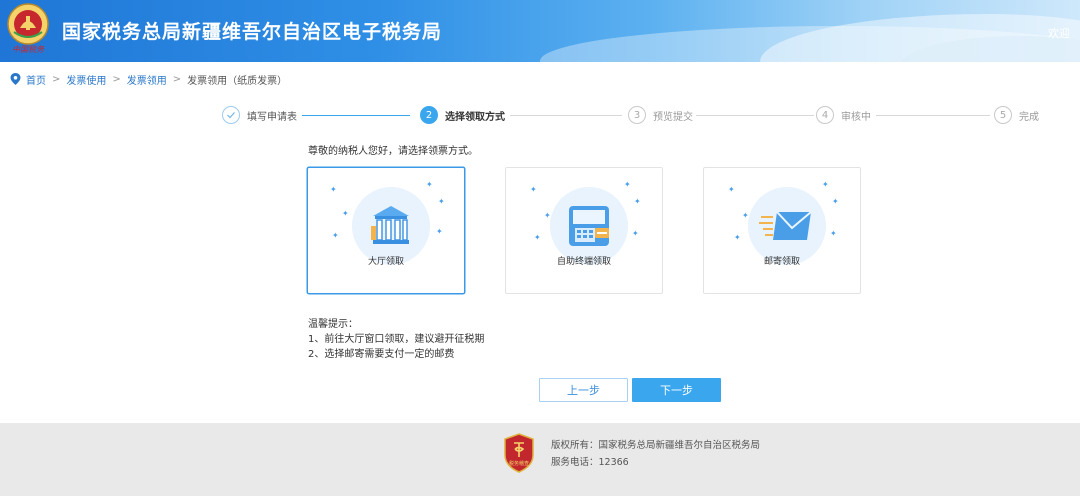 The width and height of the screenshot is (1080, 496). I want to click on step-5: 5 完成, so click(1016, 115).